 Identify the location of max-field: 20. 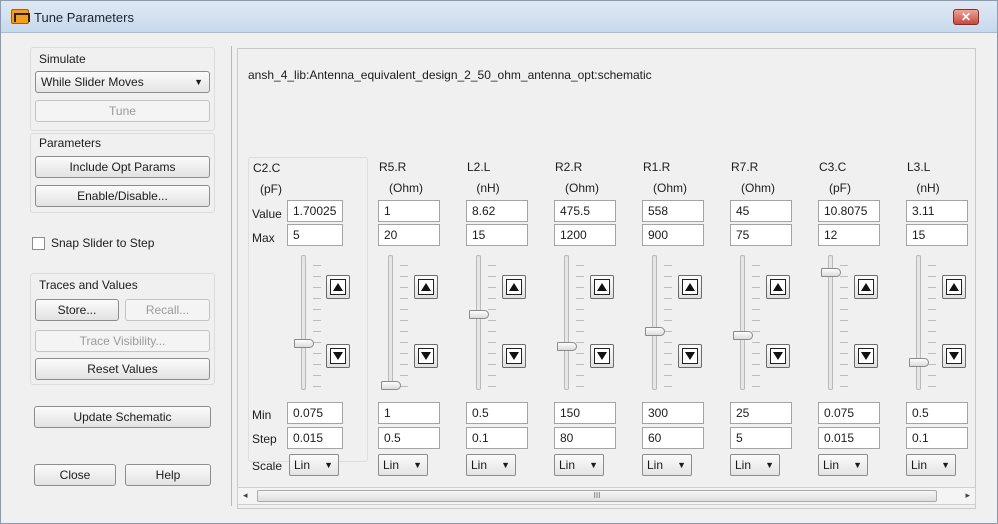
(409, 235).